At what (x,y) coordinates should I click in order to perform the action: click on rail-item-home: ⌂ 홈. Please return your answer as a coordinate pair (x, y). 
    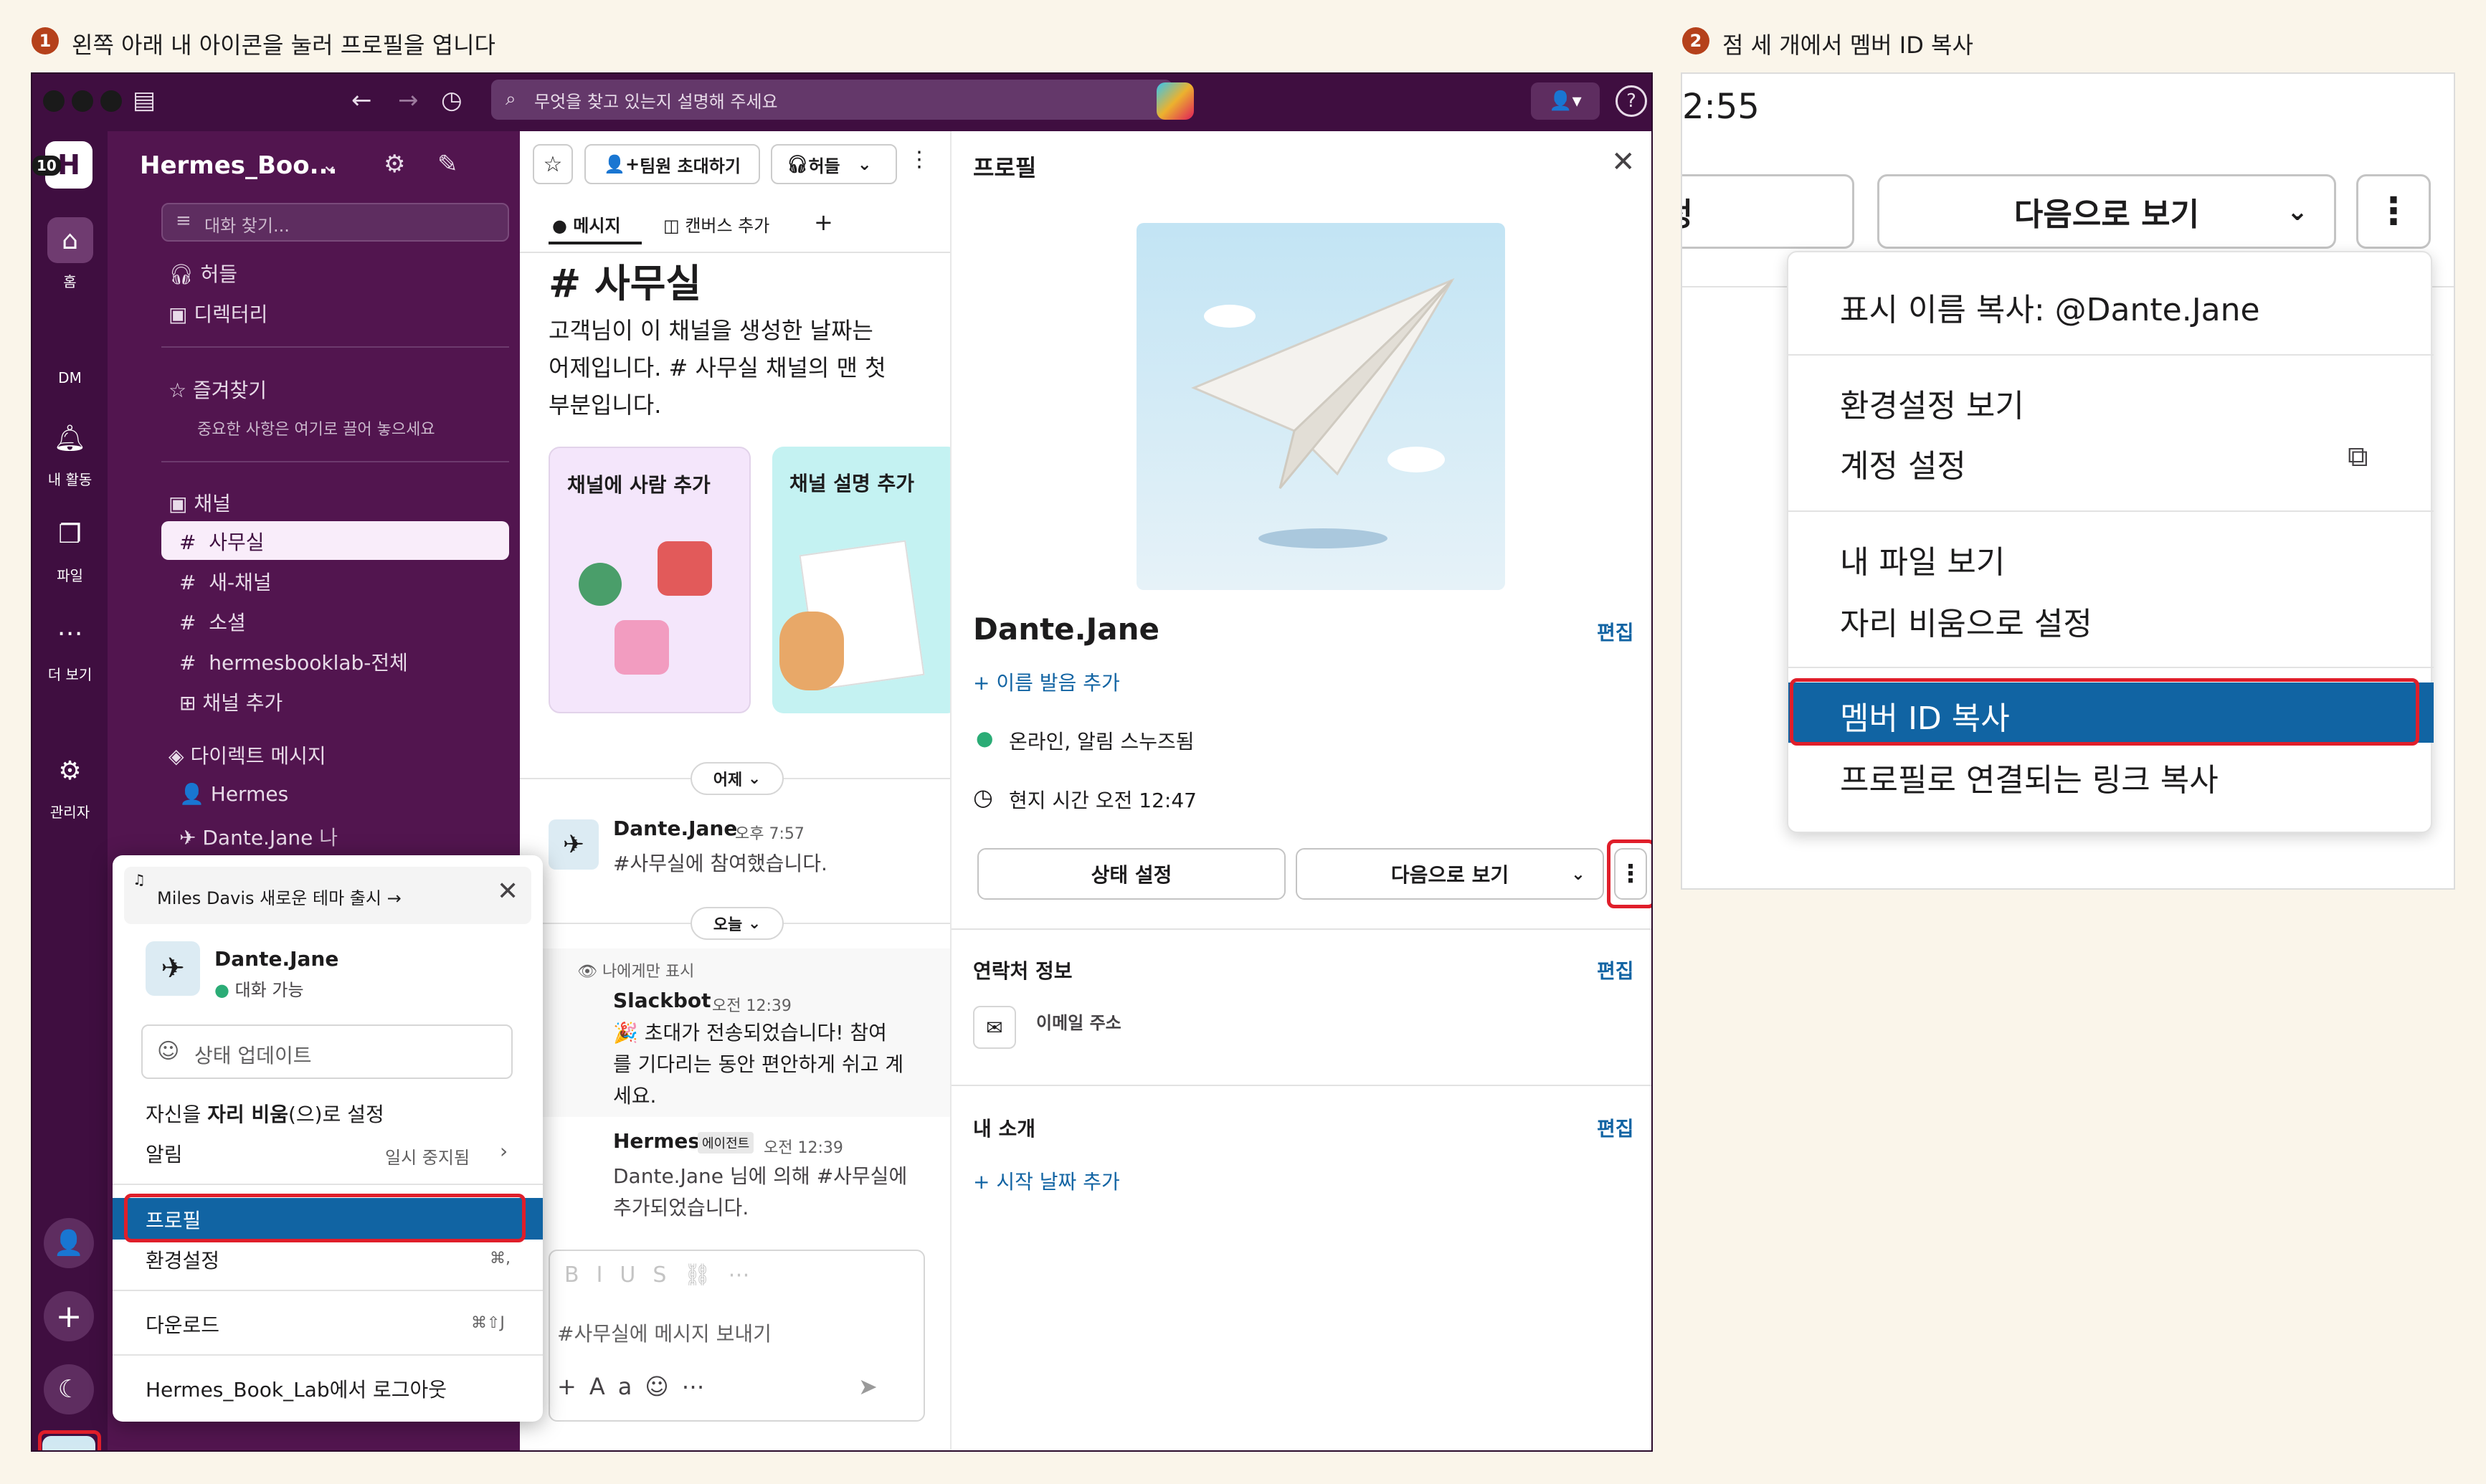
    Looking at the image, I should click on (70, 254).